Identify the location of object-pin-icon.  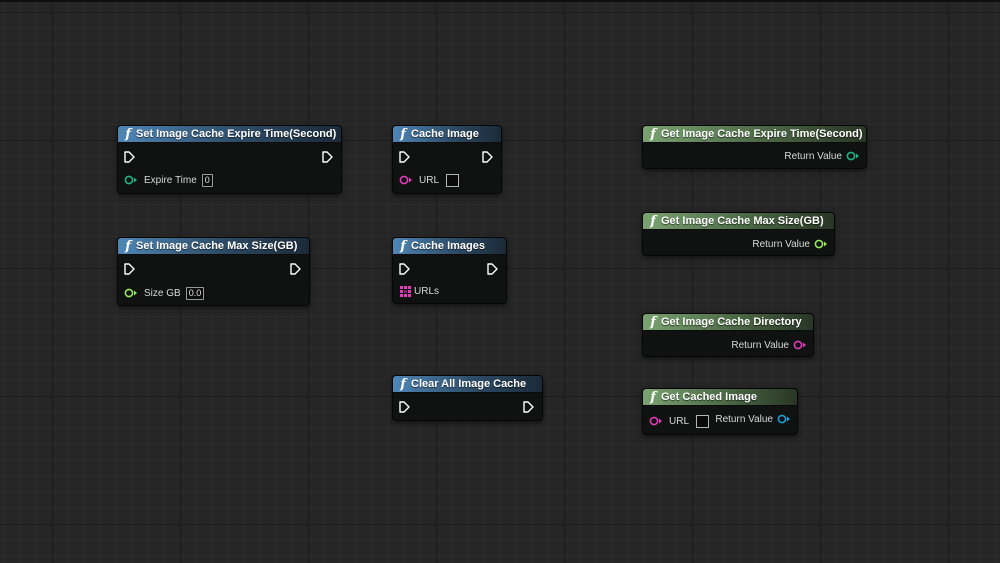
(784, 419).